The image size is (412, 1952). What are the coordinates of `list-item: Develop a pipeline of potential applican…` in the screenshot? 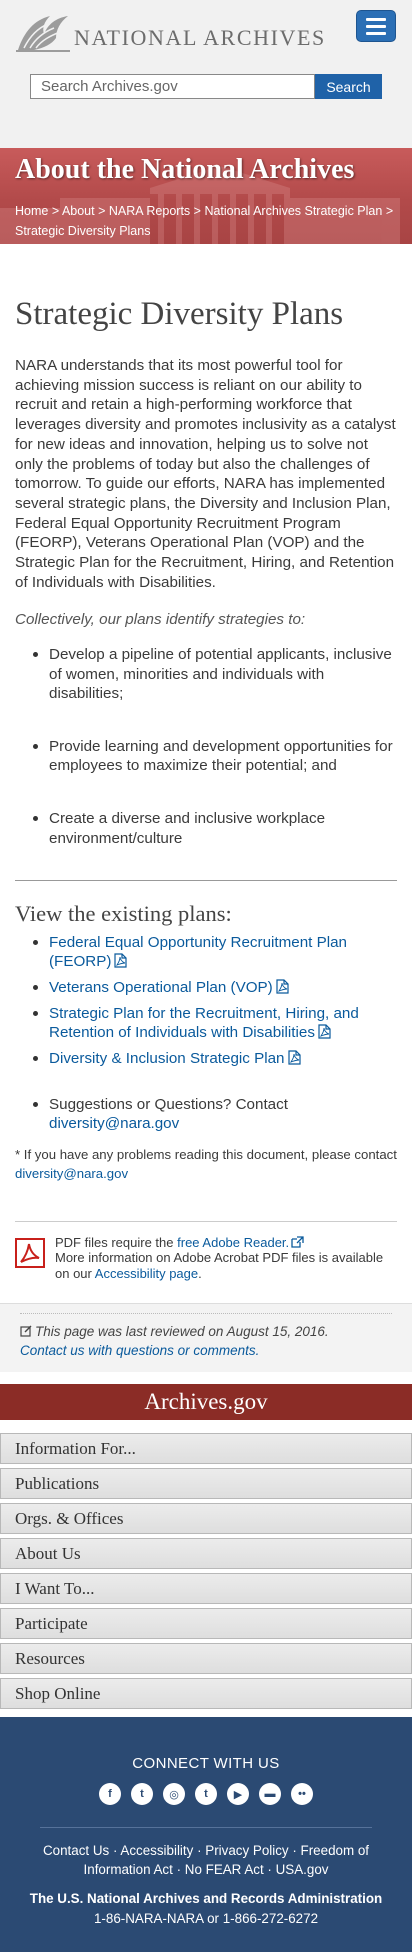 It's located at (215, 674).